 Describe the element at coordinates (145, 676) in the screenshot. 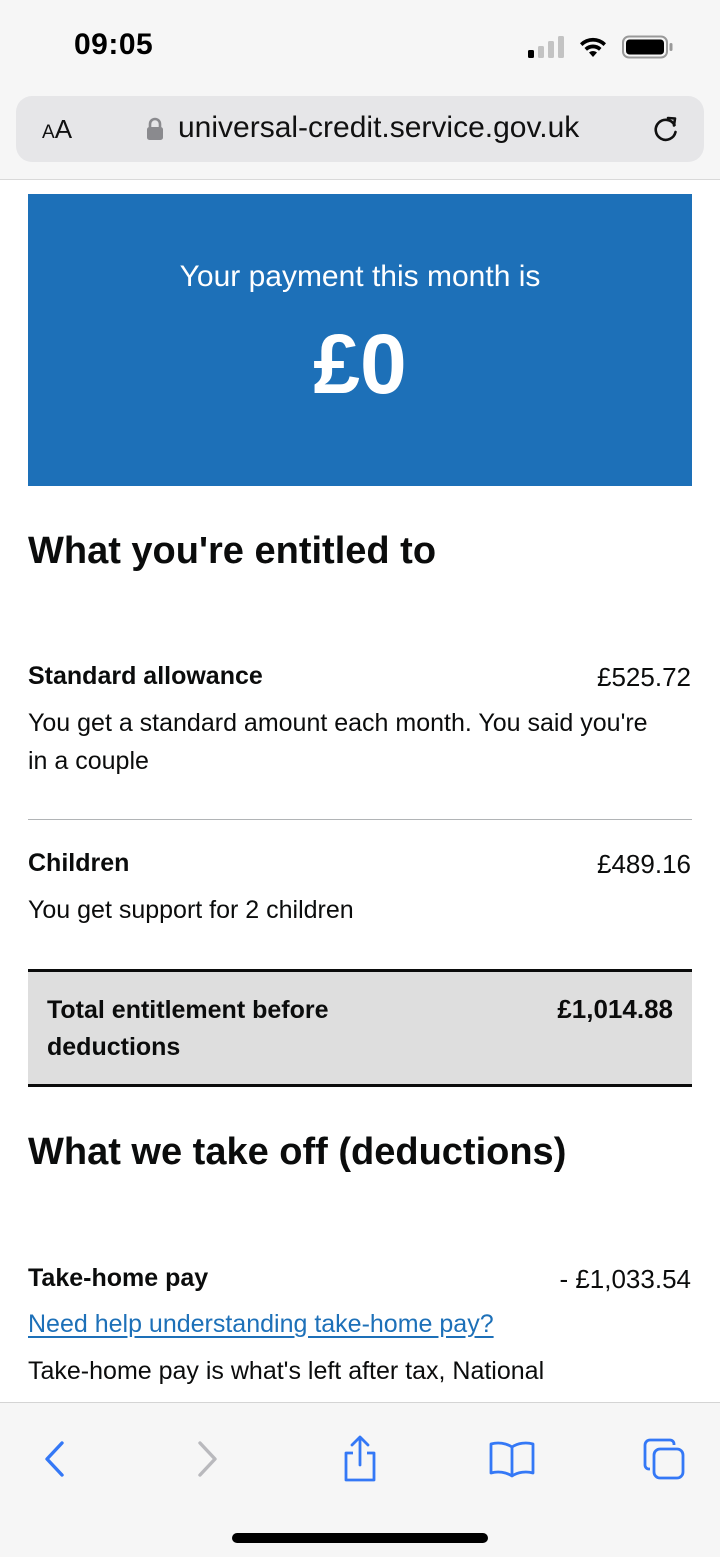

I see `standard-allowance-title: Standard allowance` at that location.